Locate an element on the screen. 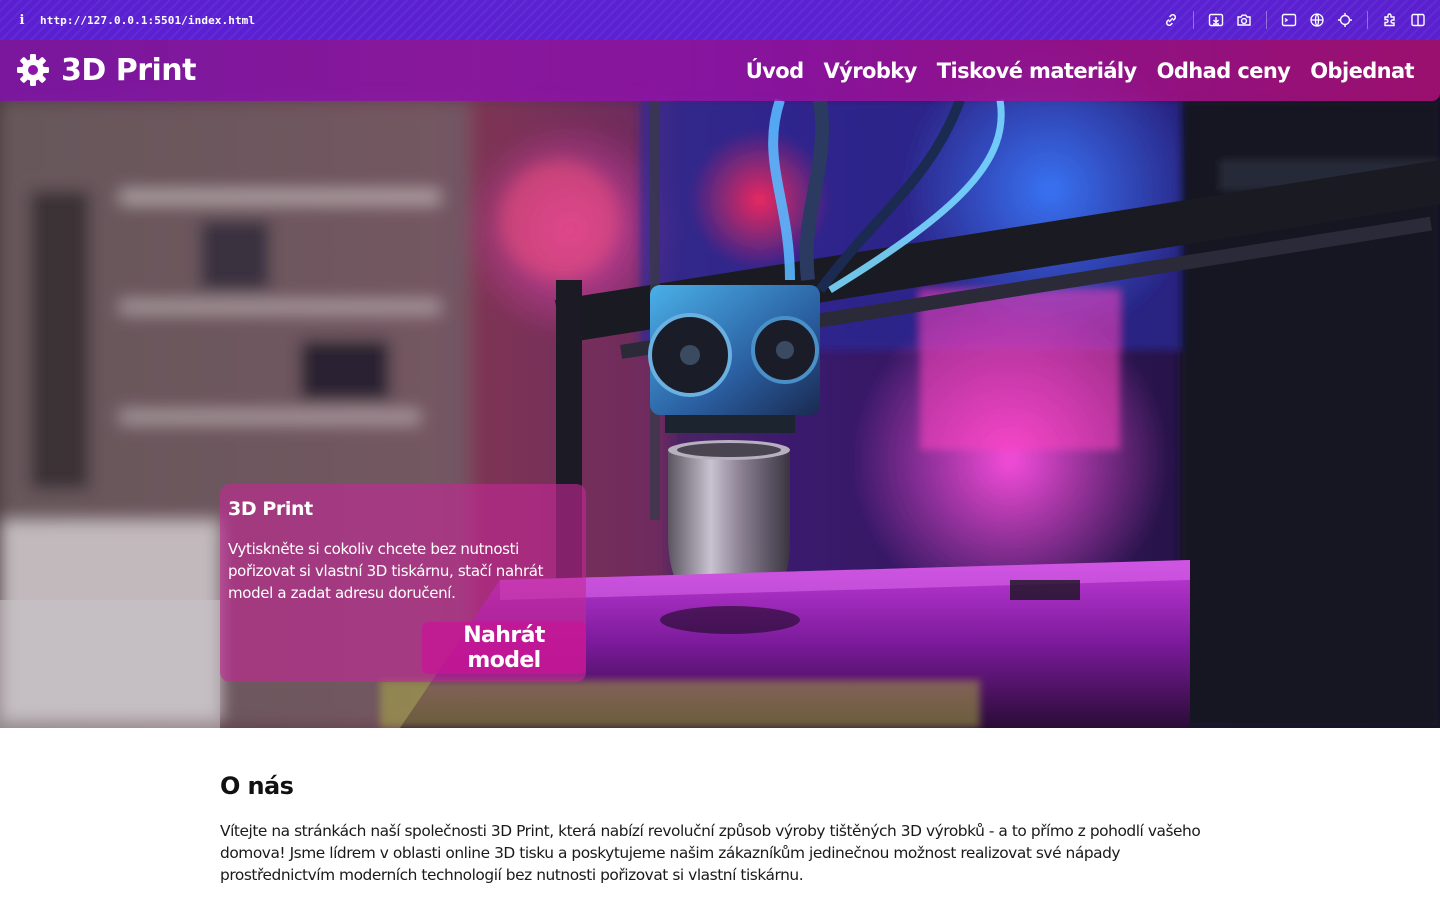 This screenshot has width=1440, height=900. about-heading: O nás is located at coordinates (257, 786).